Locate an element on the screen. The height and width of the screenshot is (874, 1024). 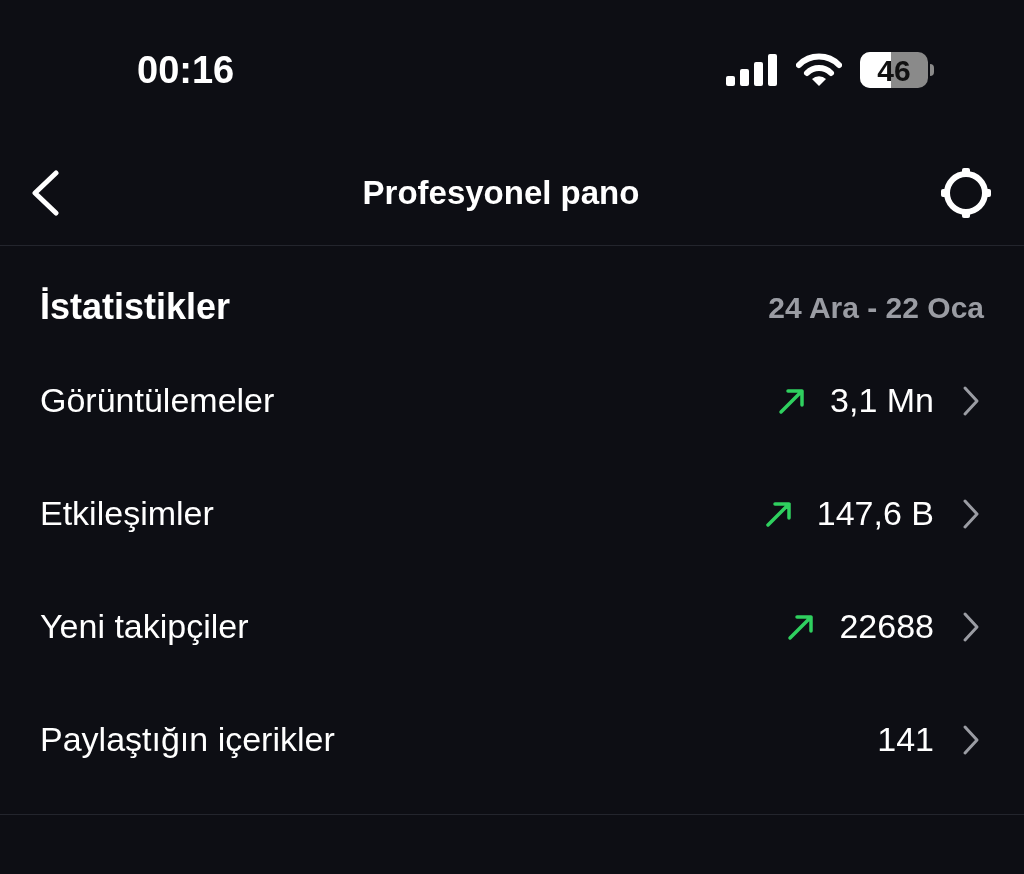
stat-label: Paylaştığın içerikler is located at coordinates (187, 739).